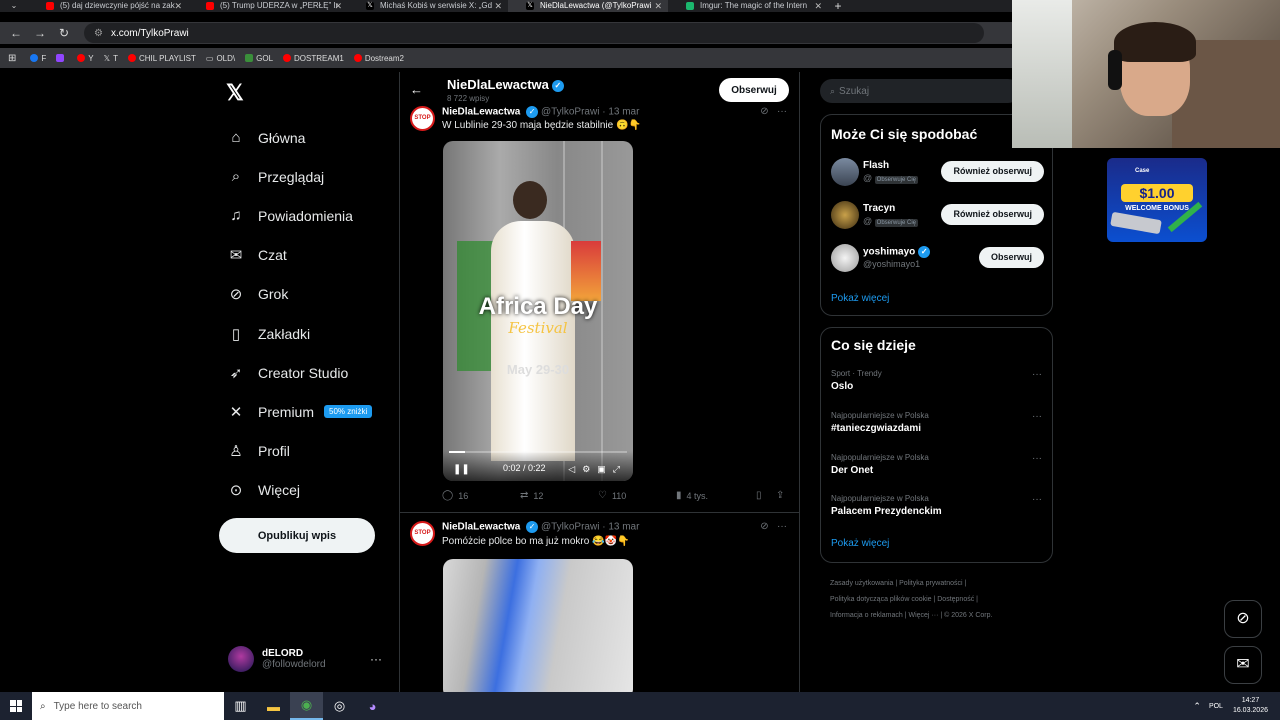  What do you see at coordinates (920, 91) in the screenshot?
I see `search-input: ⌕ Szukaj` at bounding box center [920, 91].